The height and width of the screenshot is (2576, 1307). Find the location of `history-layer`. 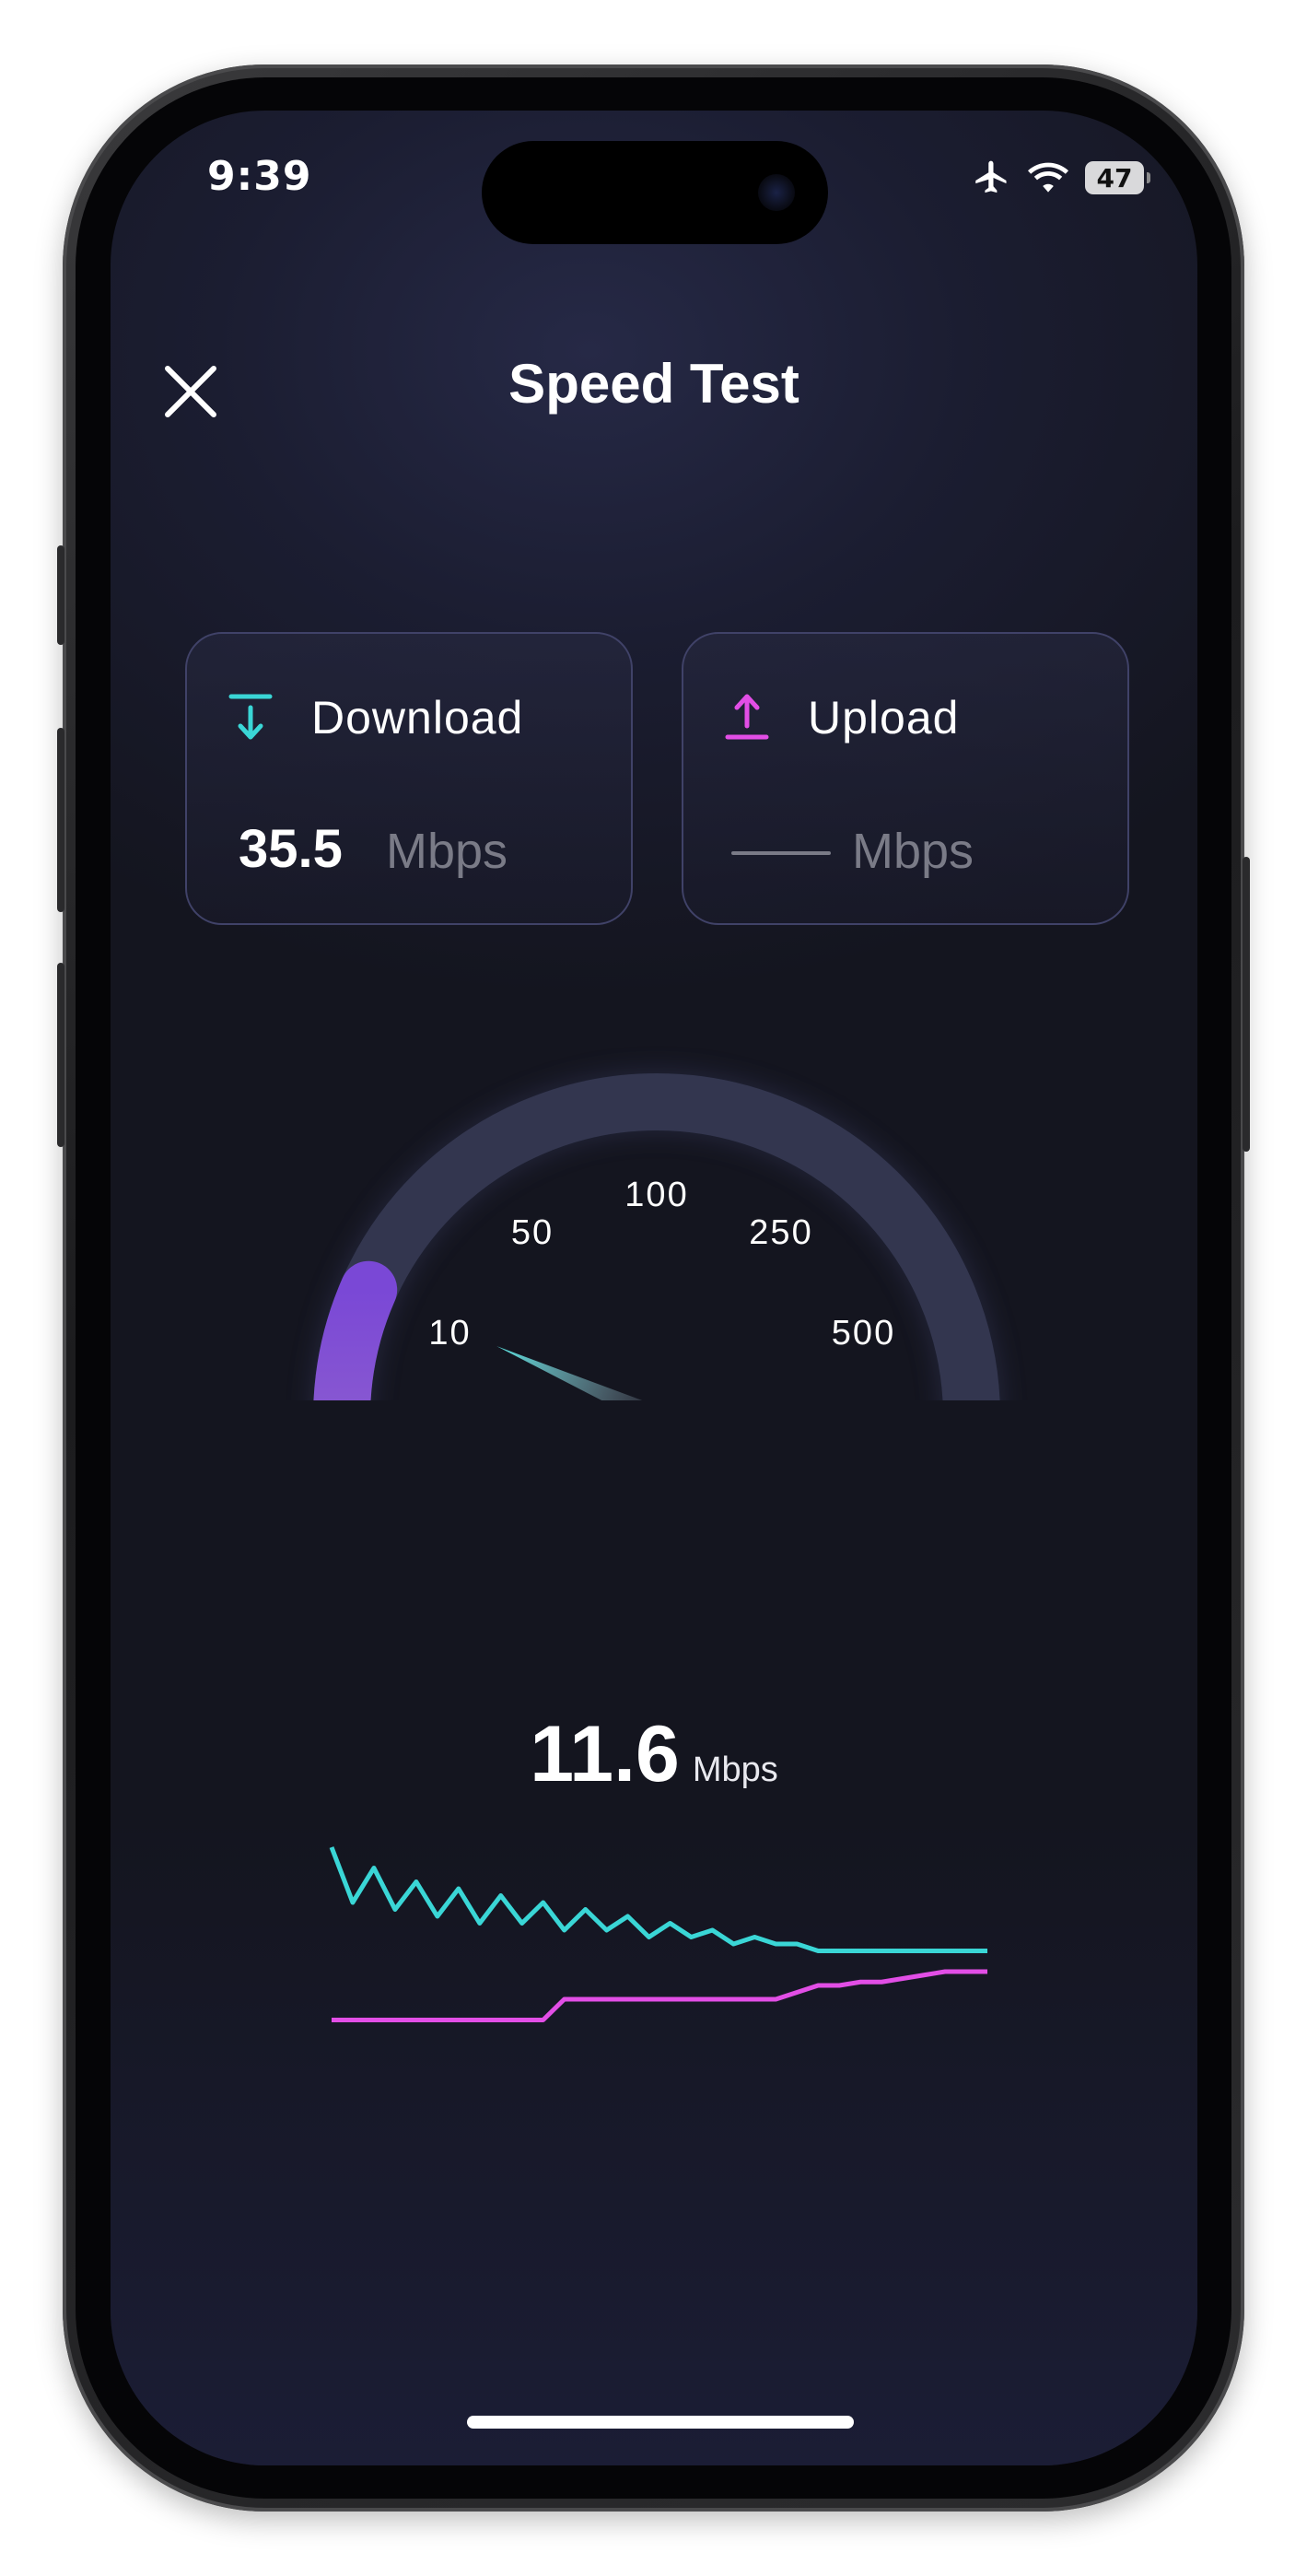

history-layer is located at coordinates (658, 1934).